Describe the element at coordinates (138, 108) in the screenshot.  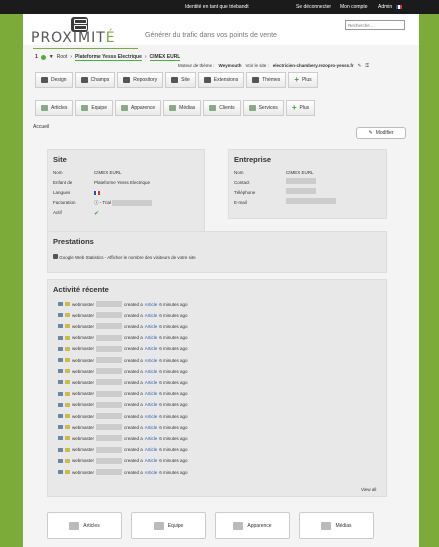
I see `apparence-button: Apparence` at that location.